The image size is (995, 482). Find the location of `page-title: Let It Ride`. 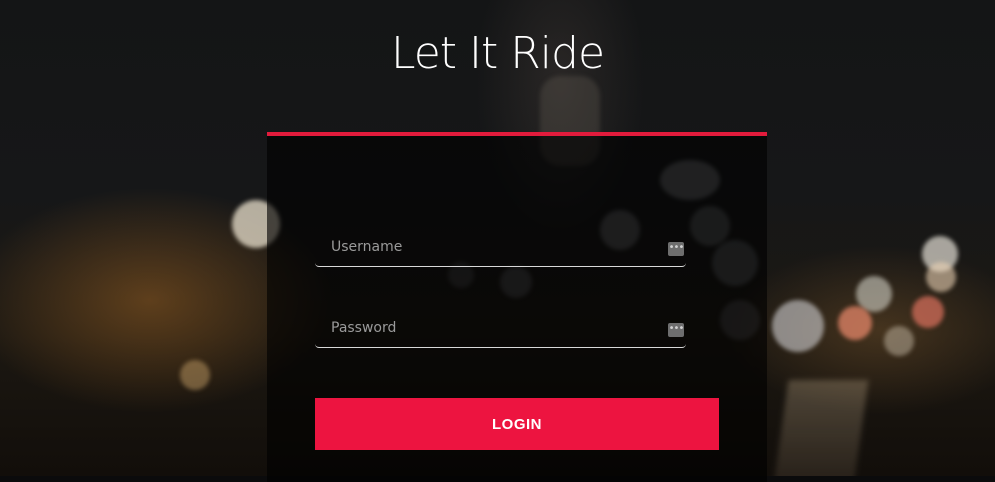

page-title: Let It Ride is located at coordinates (497, 53).